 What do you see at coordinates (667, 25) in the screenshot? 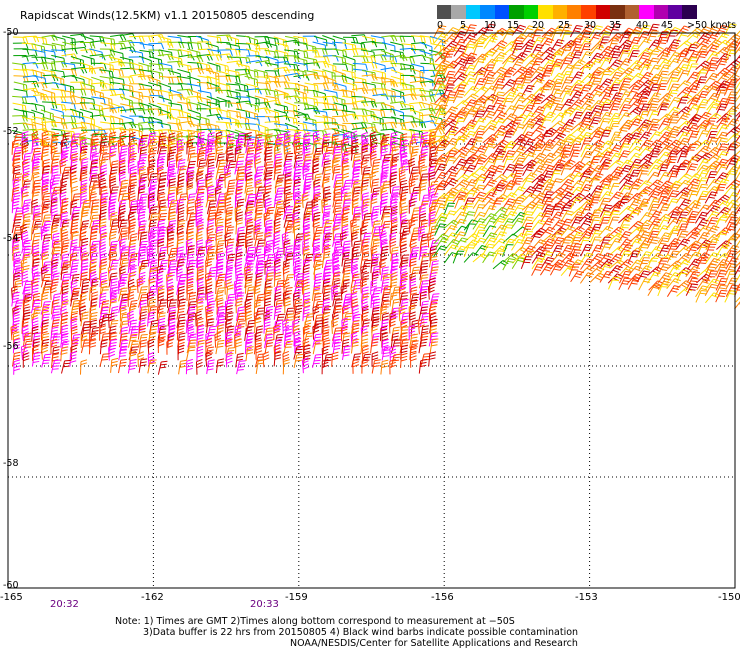
I see `scale-label: 45` at bounding box center [667, 25].